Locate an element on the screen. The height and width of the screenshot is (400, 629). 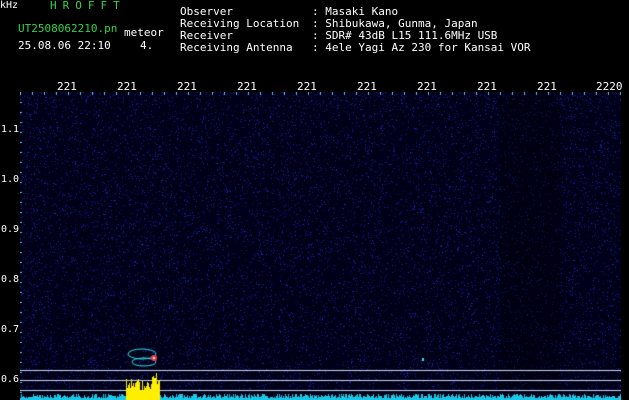
meteor-count: 4. is located at coordinates (147, 45).